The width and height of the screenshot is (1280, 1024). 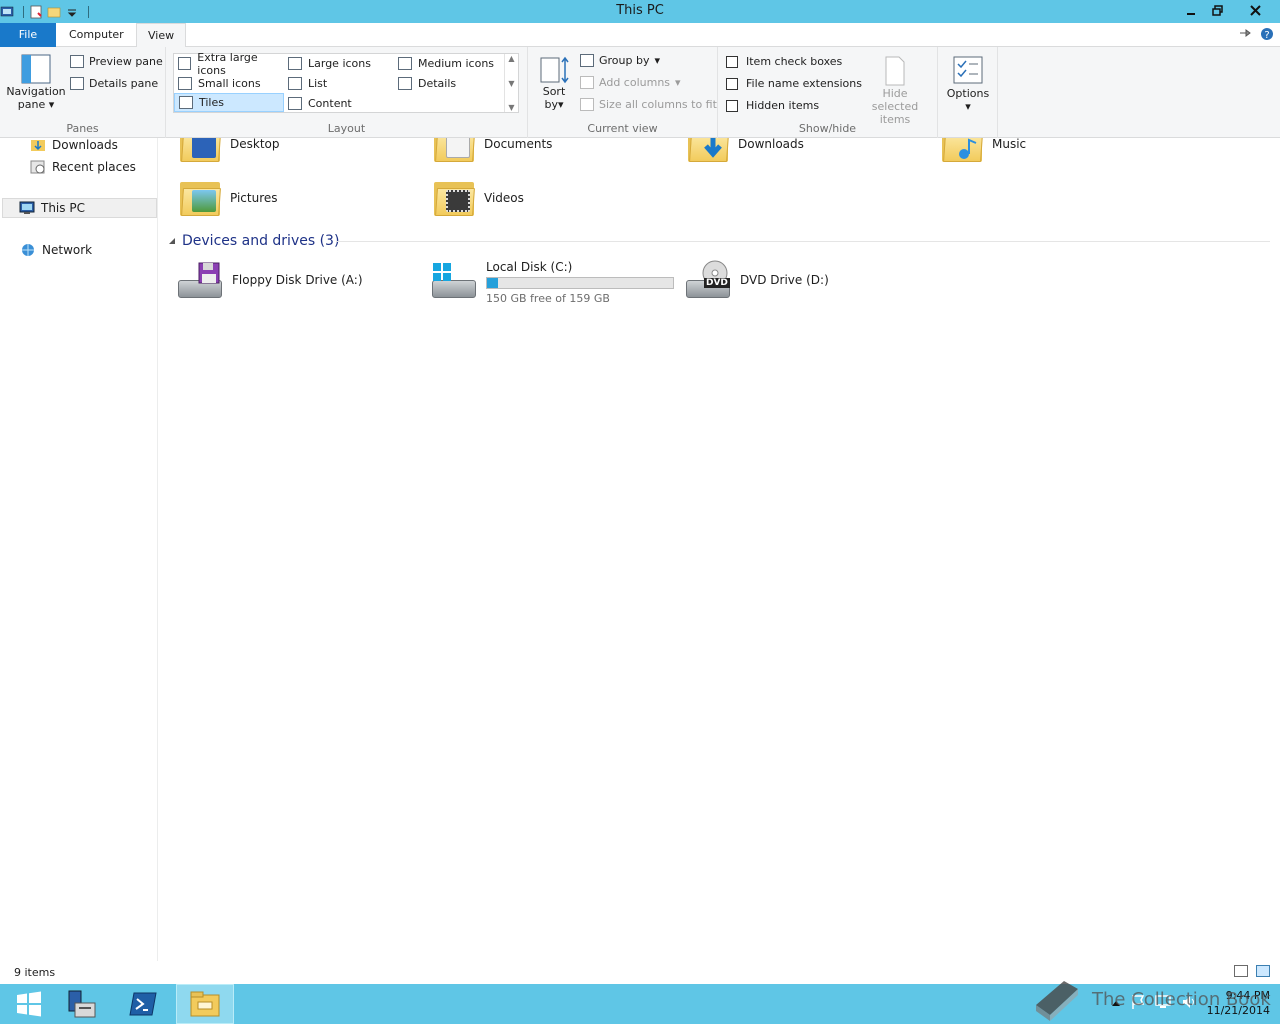 I want to click on start-button, so click(x=29, y=1004).